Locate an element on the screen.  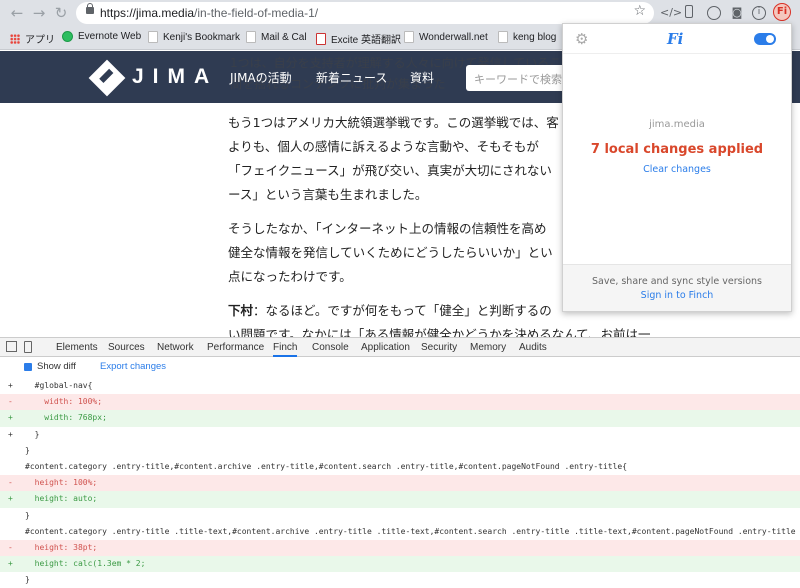
tab-sources: Sources is located at coordinates (126, 347).